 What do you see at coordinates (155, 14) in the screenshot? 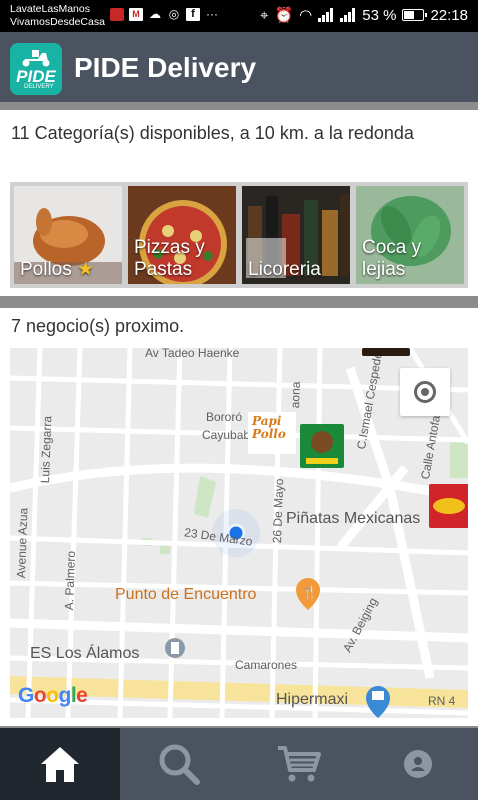
I see `cloud-icon: ☁` at bounding box center [155, 14].